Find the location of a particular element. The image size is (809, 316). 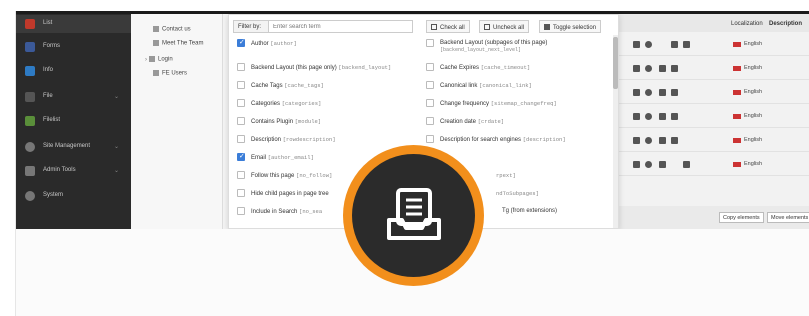

field-label: Categories is located at coordinates (266, 104).